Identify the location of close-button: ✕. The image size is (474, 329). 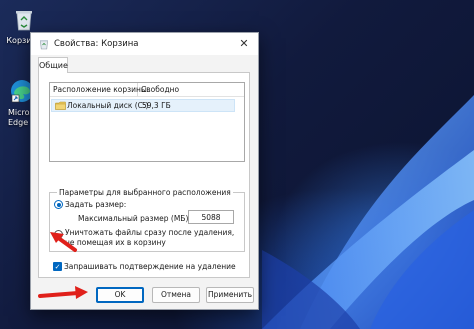
(244, 44).